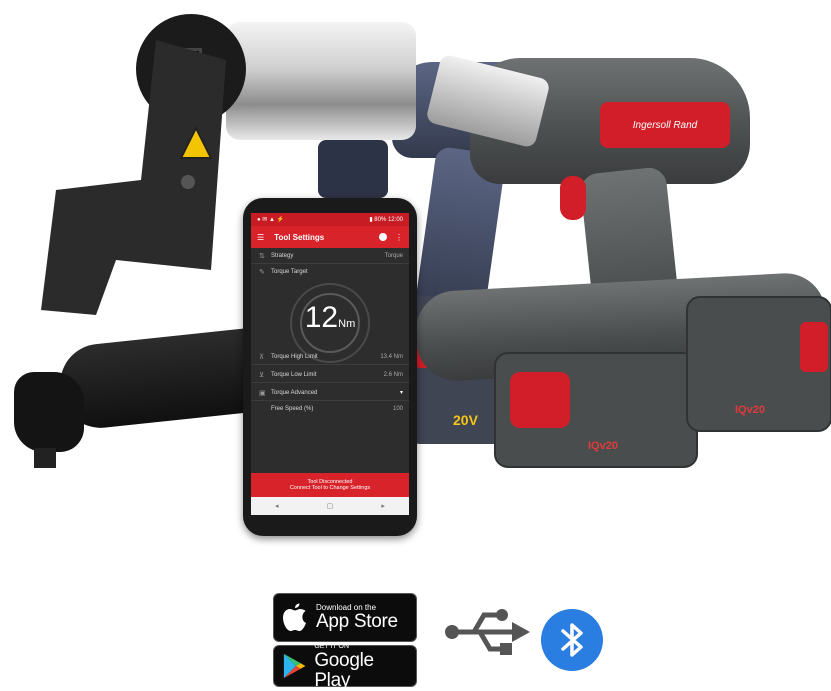 This screenshot has width=831, height=691. Describe the element at coordinates (289, 272) in the screenshot. I see `setting-label: Torque Target` at that location.